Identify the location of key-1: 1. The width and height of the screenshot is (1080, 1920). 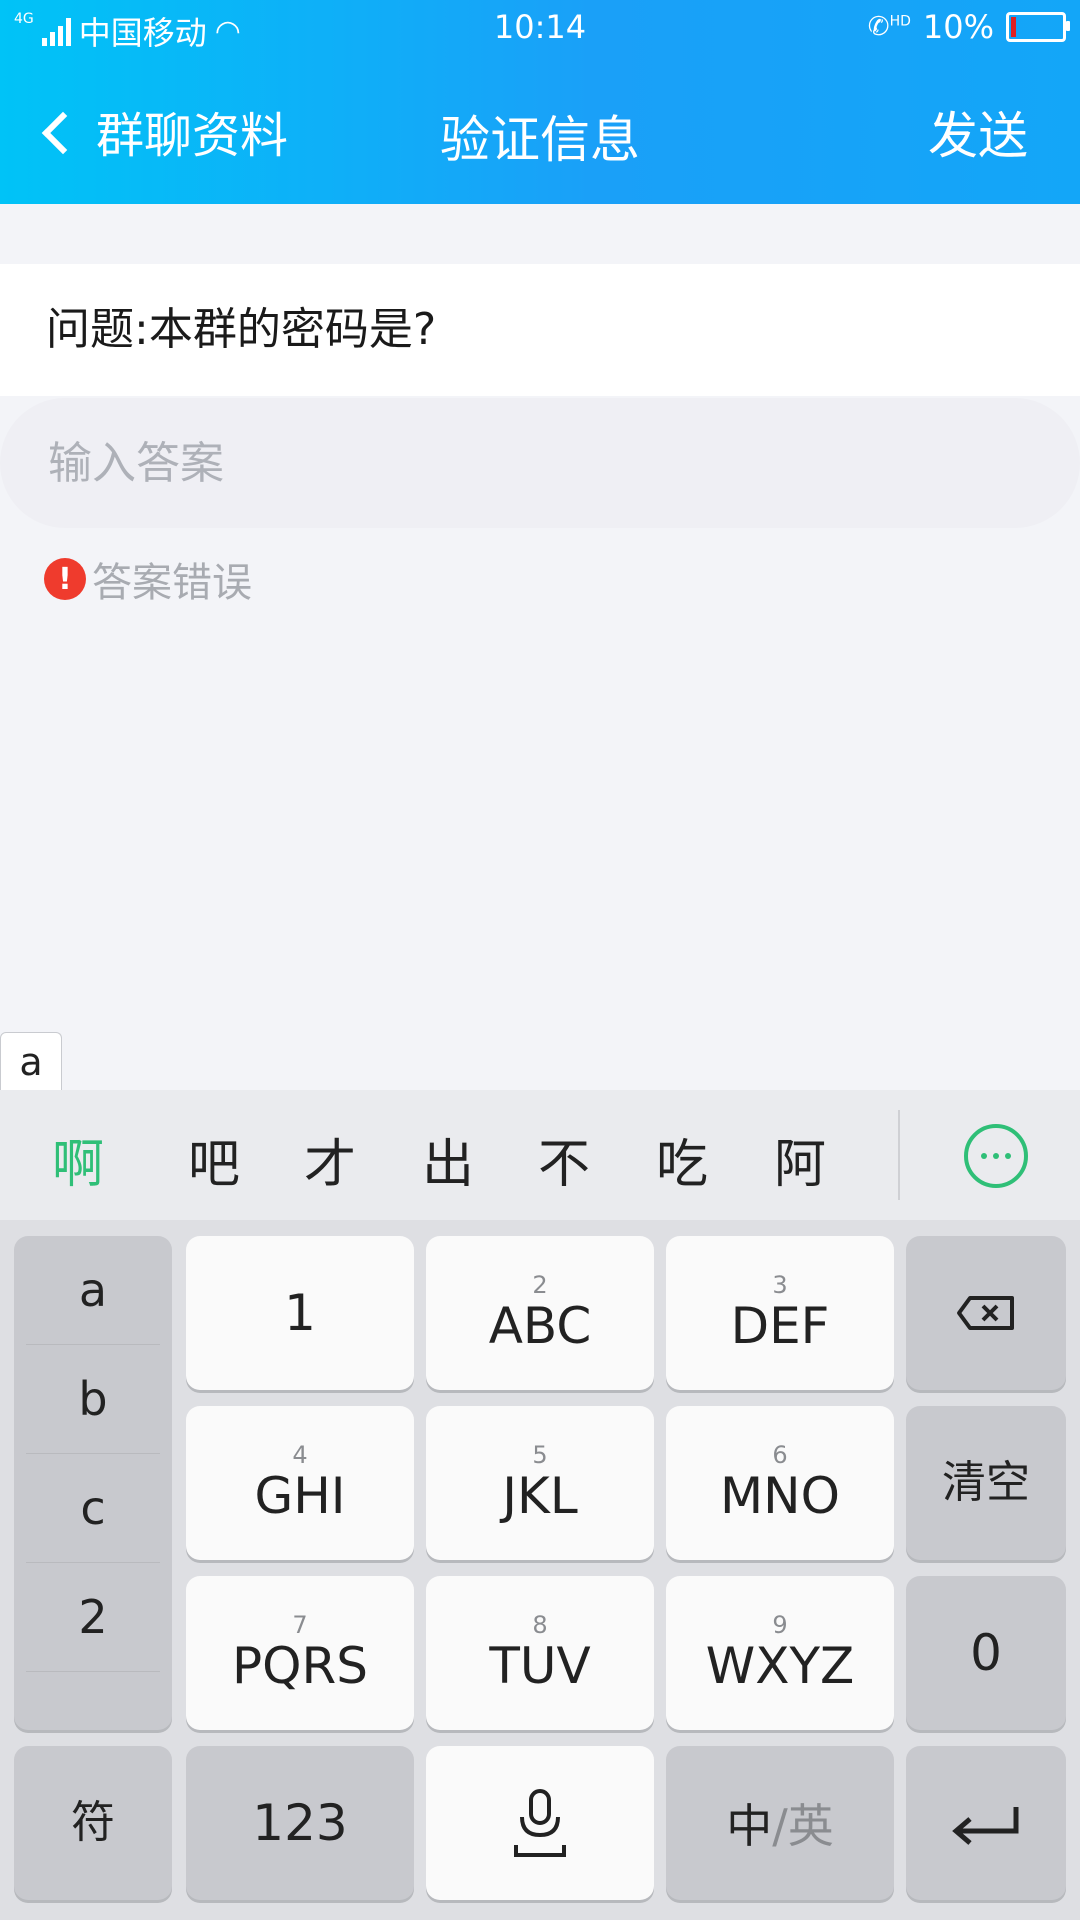
(300, 1313).